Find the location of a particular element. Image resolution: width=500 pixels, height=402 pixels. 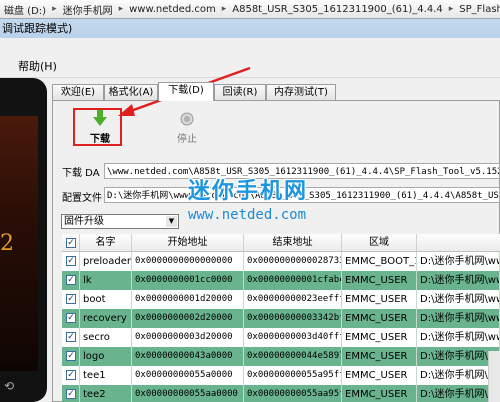

phone-screen: 2 is located at coordinates (19, 243).